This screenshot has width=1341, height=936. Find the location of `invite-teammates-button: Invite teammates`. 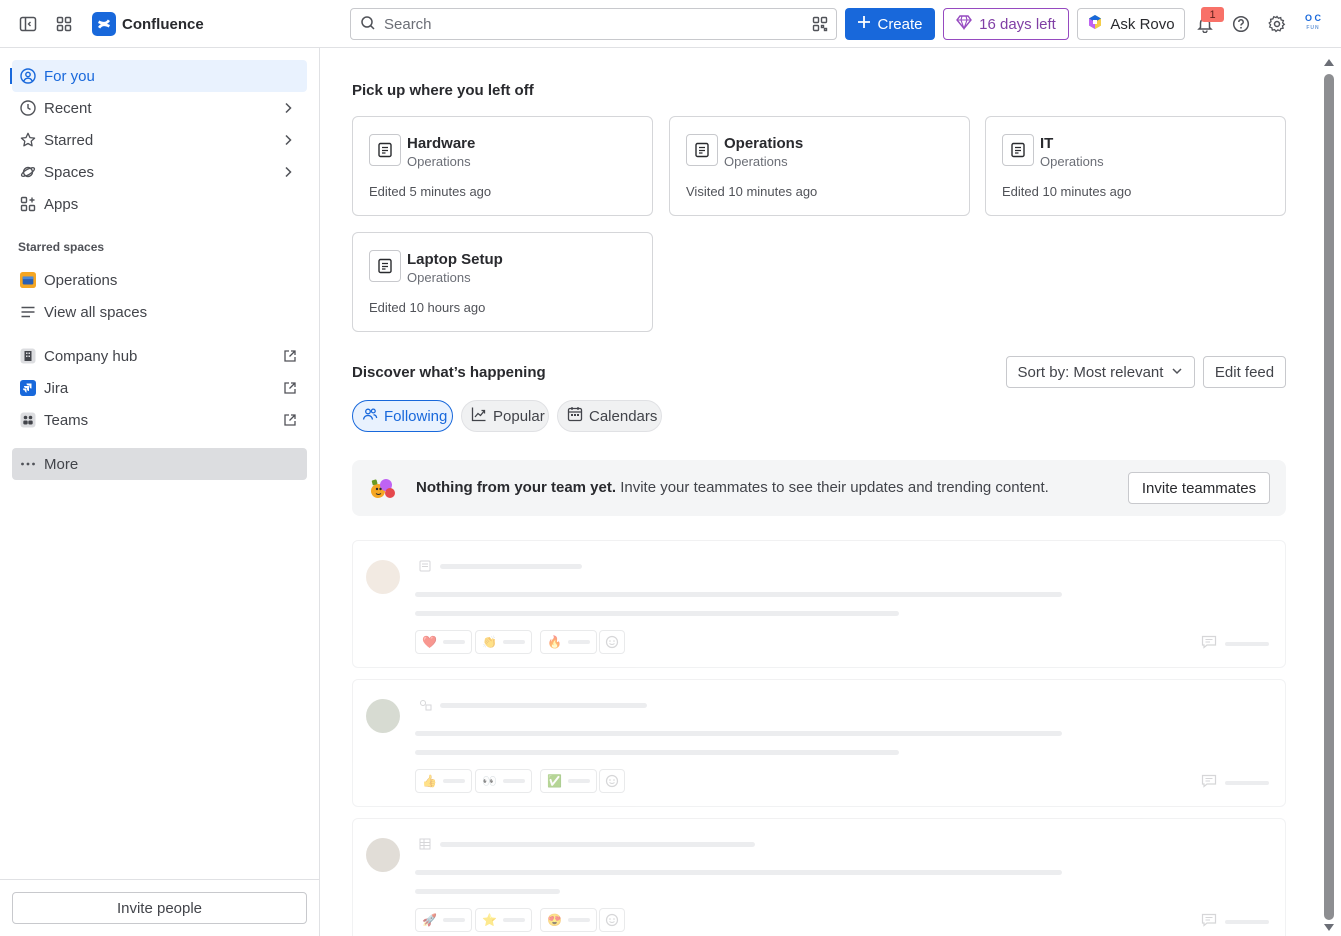

invite-teammates-button: Invite teammates is located at coordinates (1199, 488).